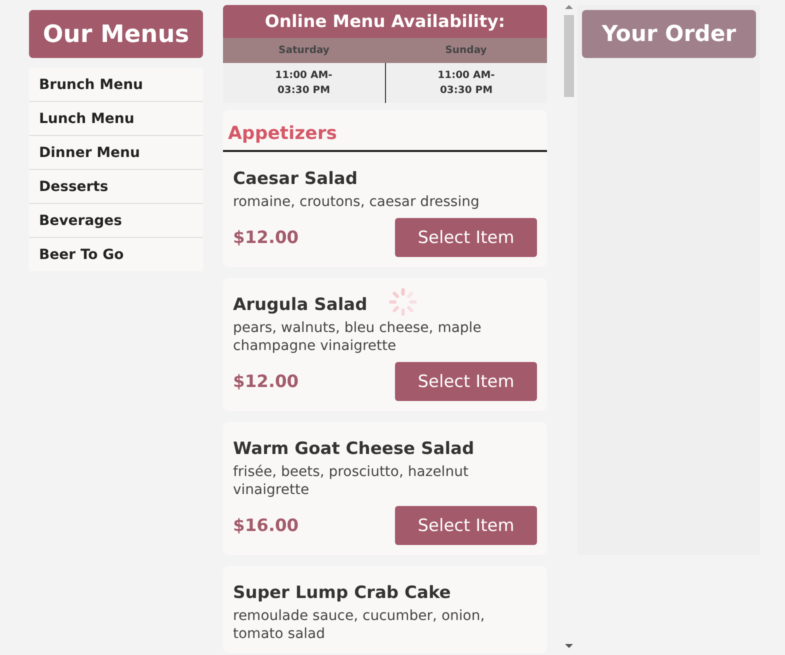 The height and width of the screenshot is (655, 785). Describe the element at coordinates (116, 221) in the screenshot. I see `menu-link: Beverages` at that location.